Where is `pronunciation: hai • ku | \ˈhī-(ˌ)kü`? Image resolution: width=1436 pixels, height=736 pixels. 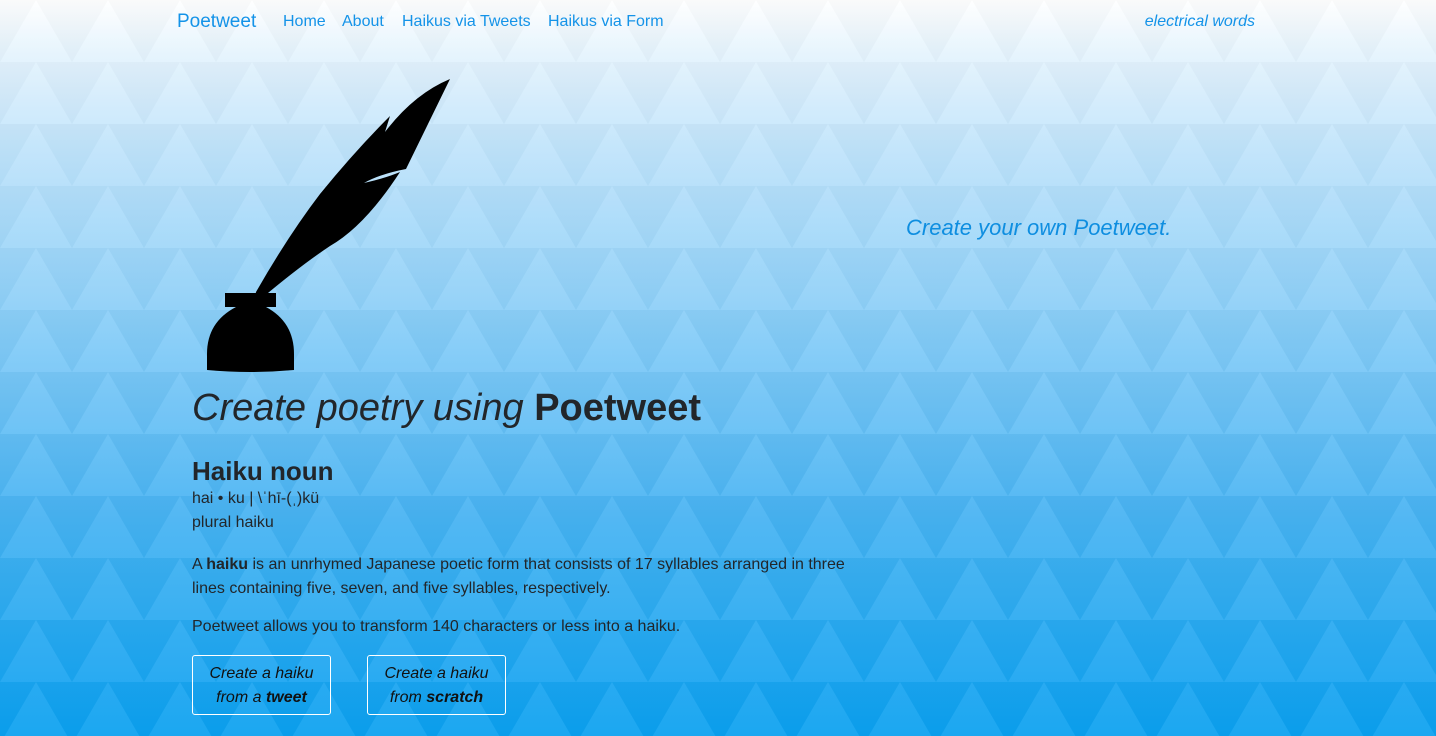
pronunciation: hai • ku | \ˈhī-(ˌ)kü is located at coordinates (256, 498).